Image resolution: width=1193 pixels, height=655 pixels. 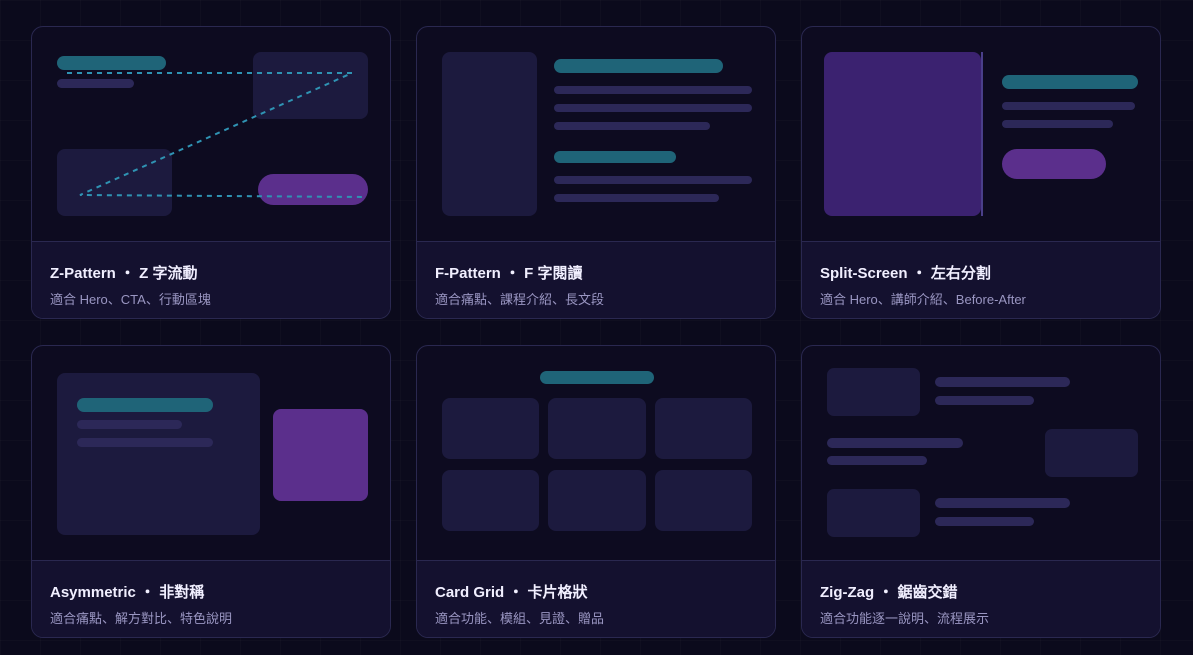 I want to click on layout-card-f-pattern: F-Pattern ・ F 字閱讀 適合痛點、課程介紹、長文段, so click(x=596, y=172).